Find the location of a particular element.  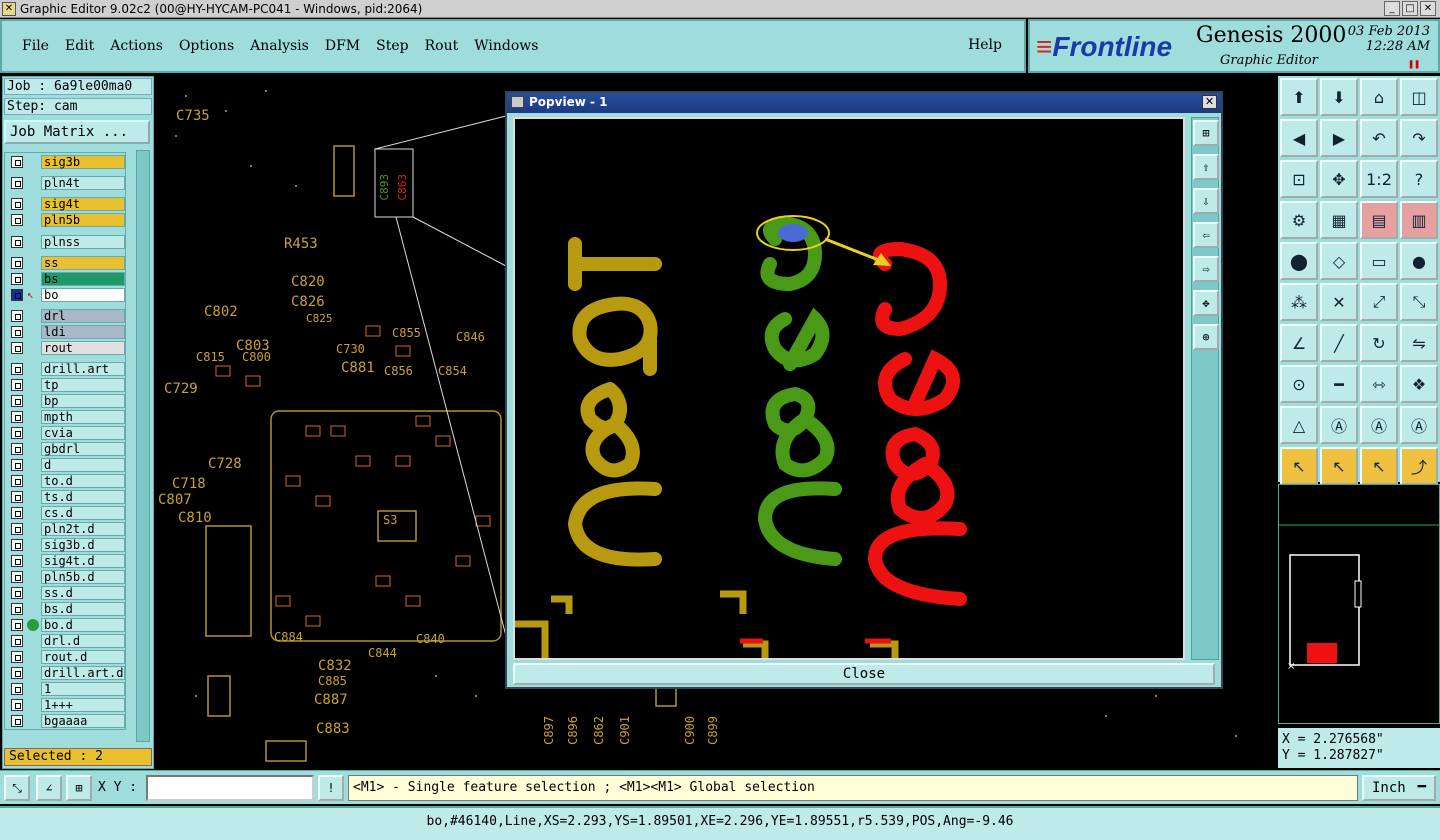

diagonal-line-icon: ╱ is located at coordinates (1339, 343).